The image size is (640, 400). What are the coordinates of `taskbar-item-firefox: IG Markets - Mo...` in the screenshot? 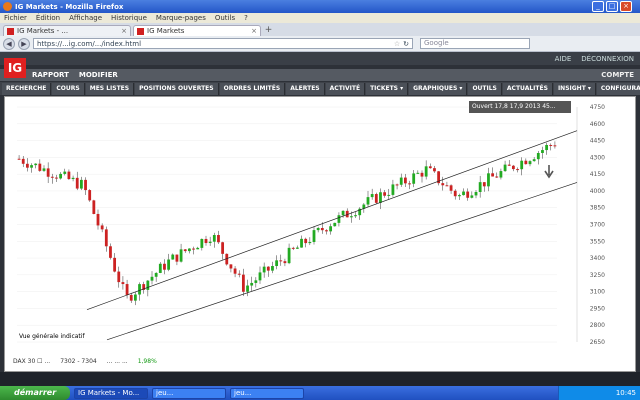 It's located at (111, 393).